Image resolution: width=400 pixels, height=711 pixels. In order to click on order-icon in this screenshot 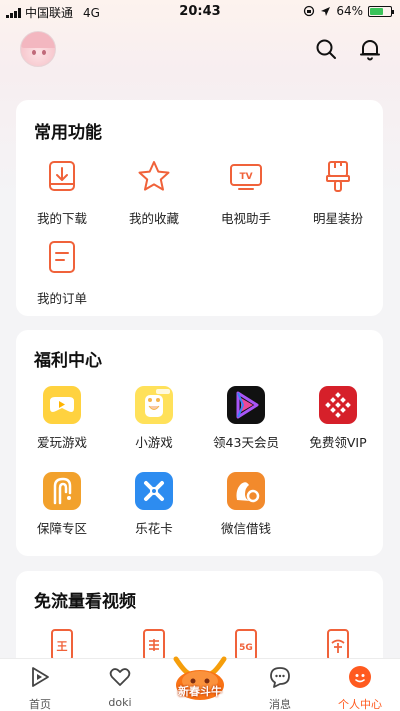, I will do `click(62, 257)`.